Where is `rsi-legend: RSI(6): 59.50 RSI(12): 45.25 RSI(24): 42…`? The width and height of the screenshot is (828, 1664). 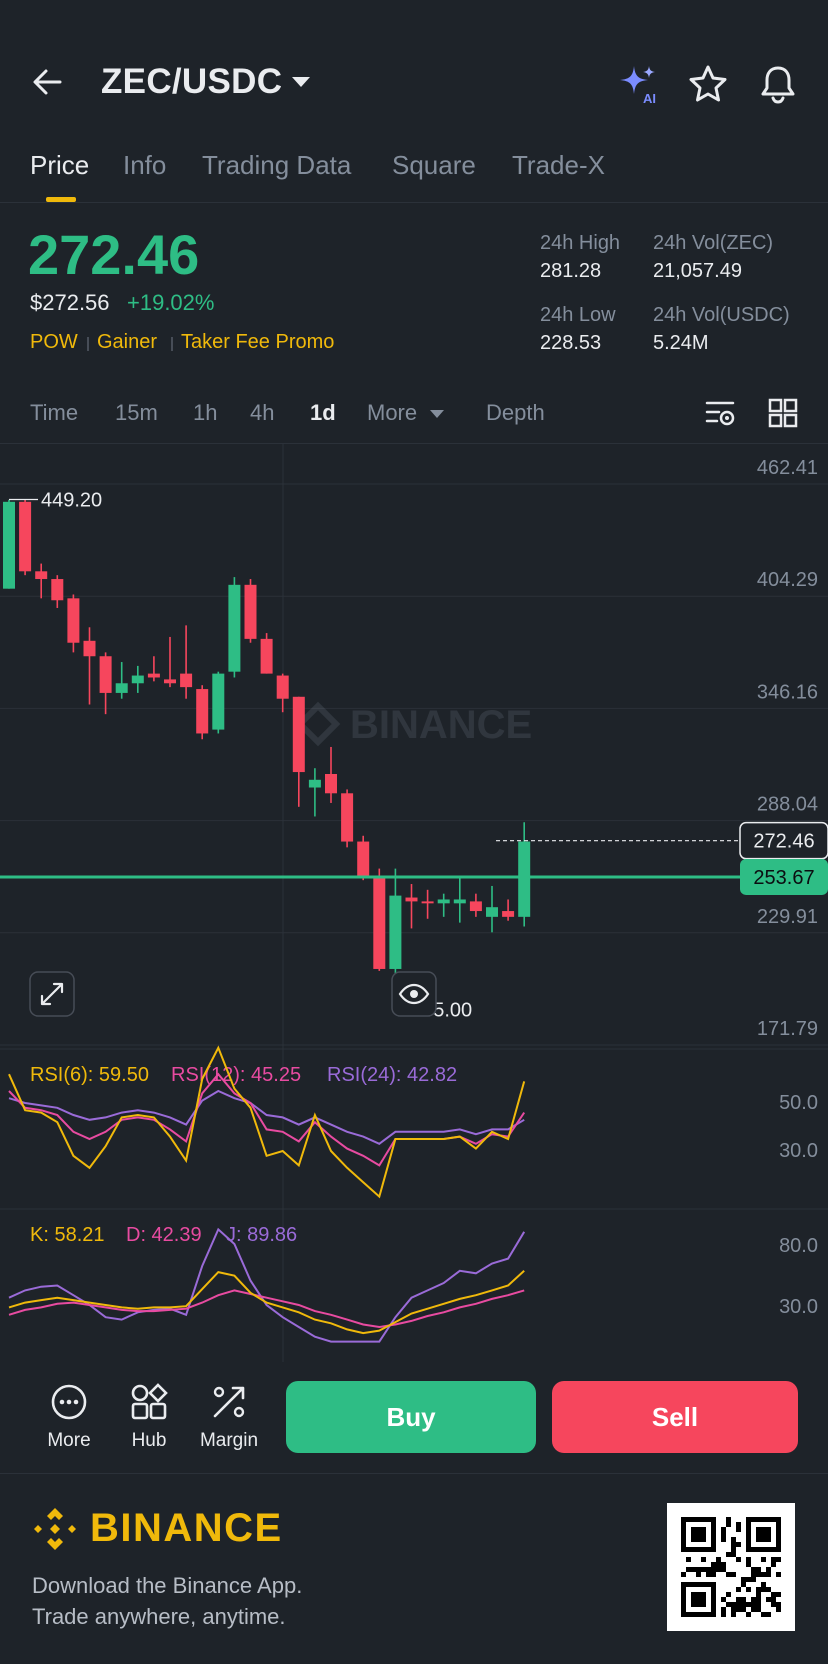 rsi-legend: RSI(6): 59.50 RSI(12): 45.25 RSI(24): 42… is located at coordinates (243, 1075).